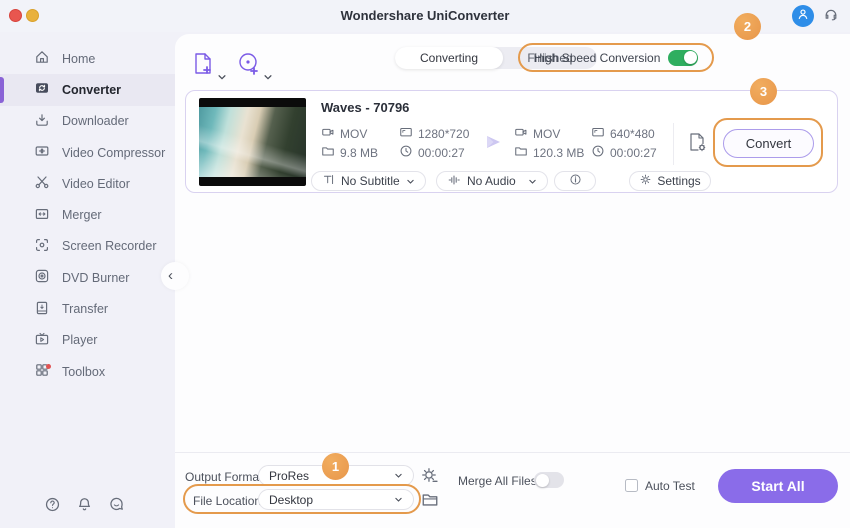 This screenshot has height=528, width=850. What do you see at coordinates (434, 133) in the screenshot?
I see `source-resolution: 1280*720` at bounding box center [434, 133].